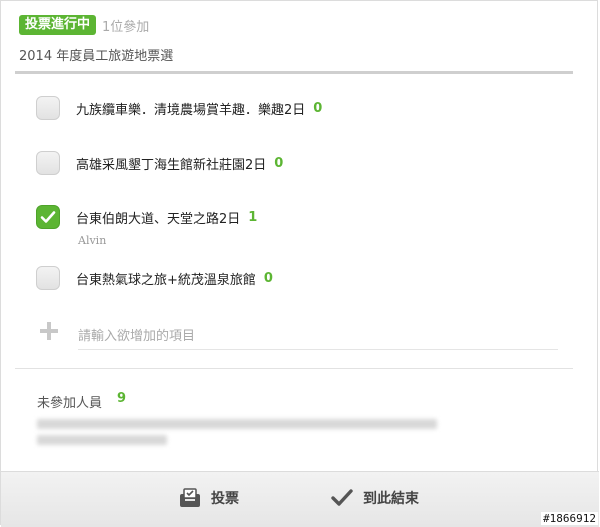  Describe the element at coordinates (253, 217) in the screenshot. I see `option-count-3: 1` at that location.